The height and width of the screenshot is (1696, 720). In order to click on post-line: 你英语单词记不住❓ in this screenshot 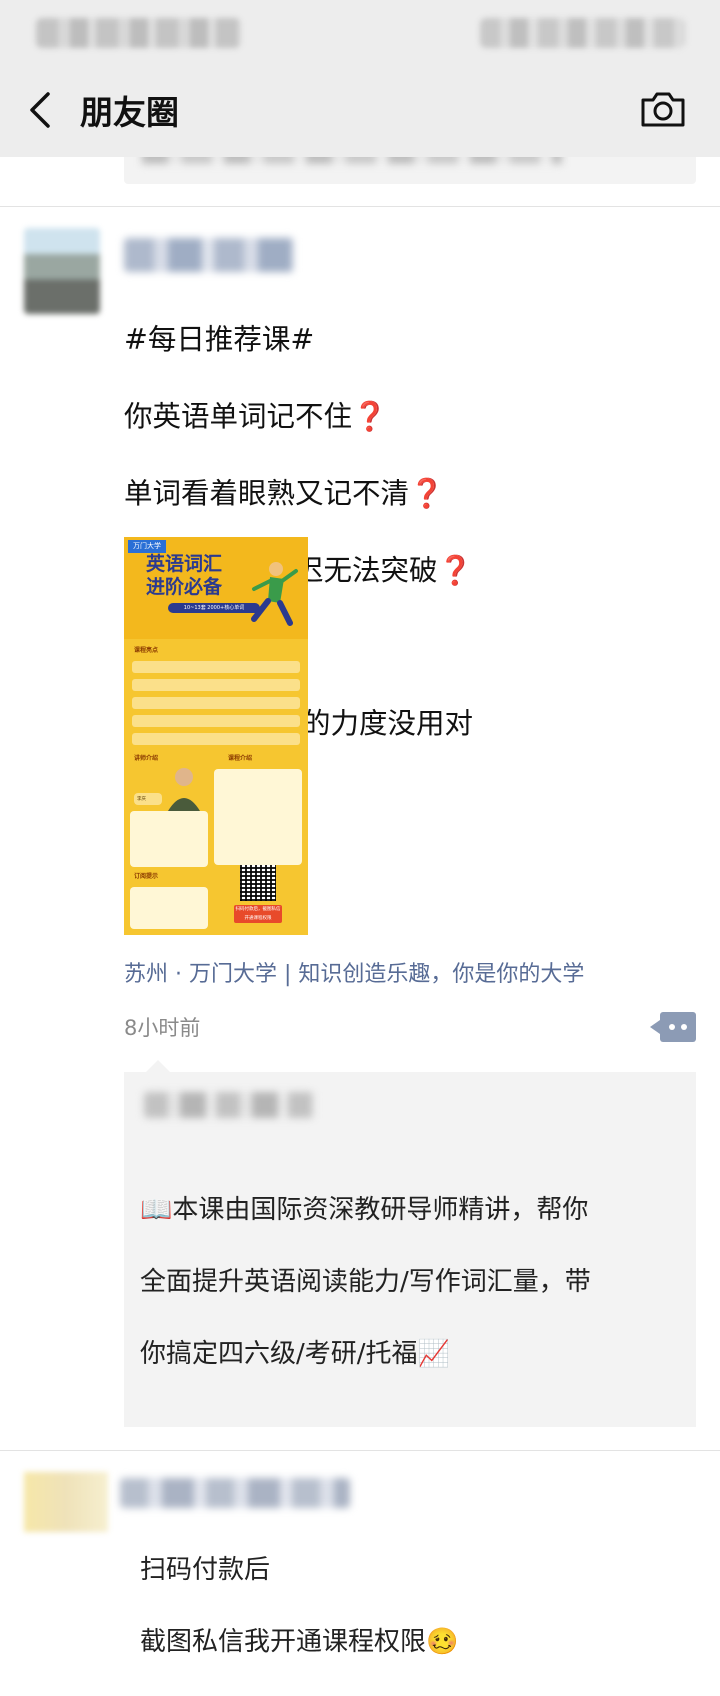, I will do `click(256, 416)`.